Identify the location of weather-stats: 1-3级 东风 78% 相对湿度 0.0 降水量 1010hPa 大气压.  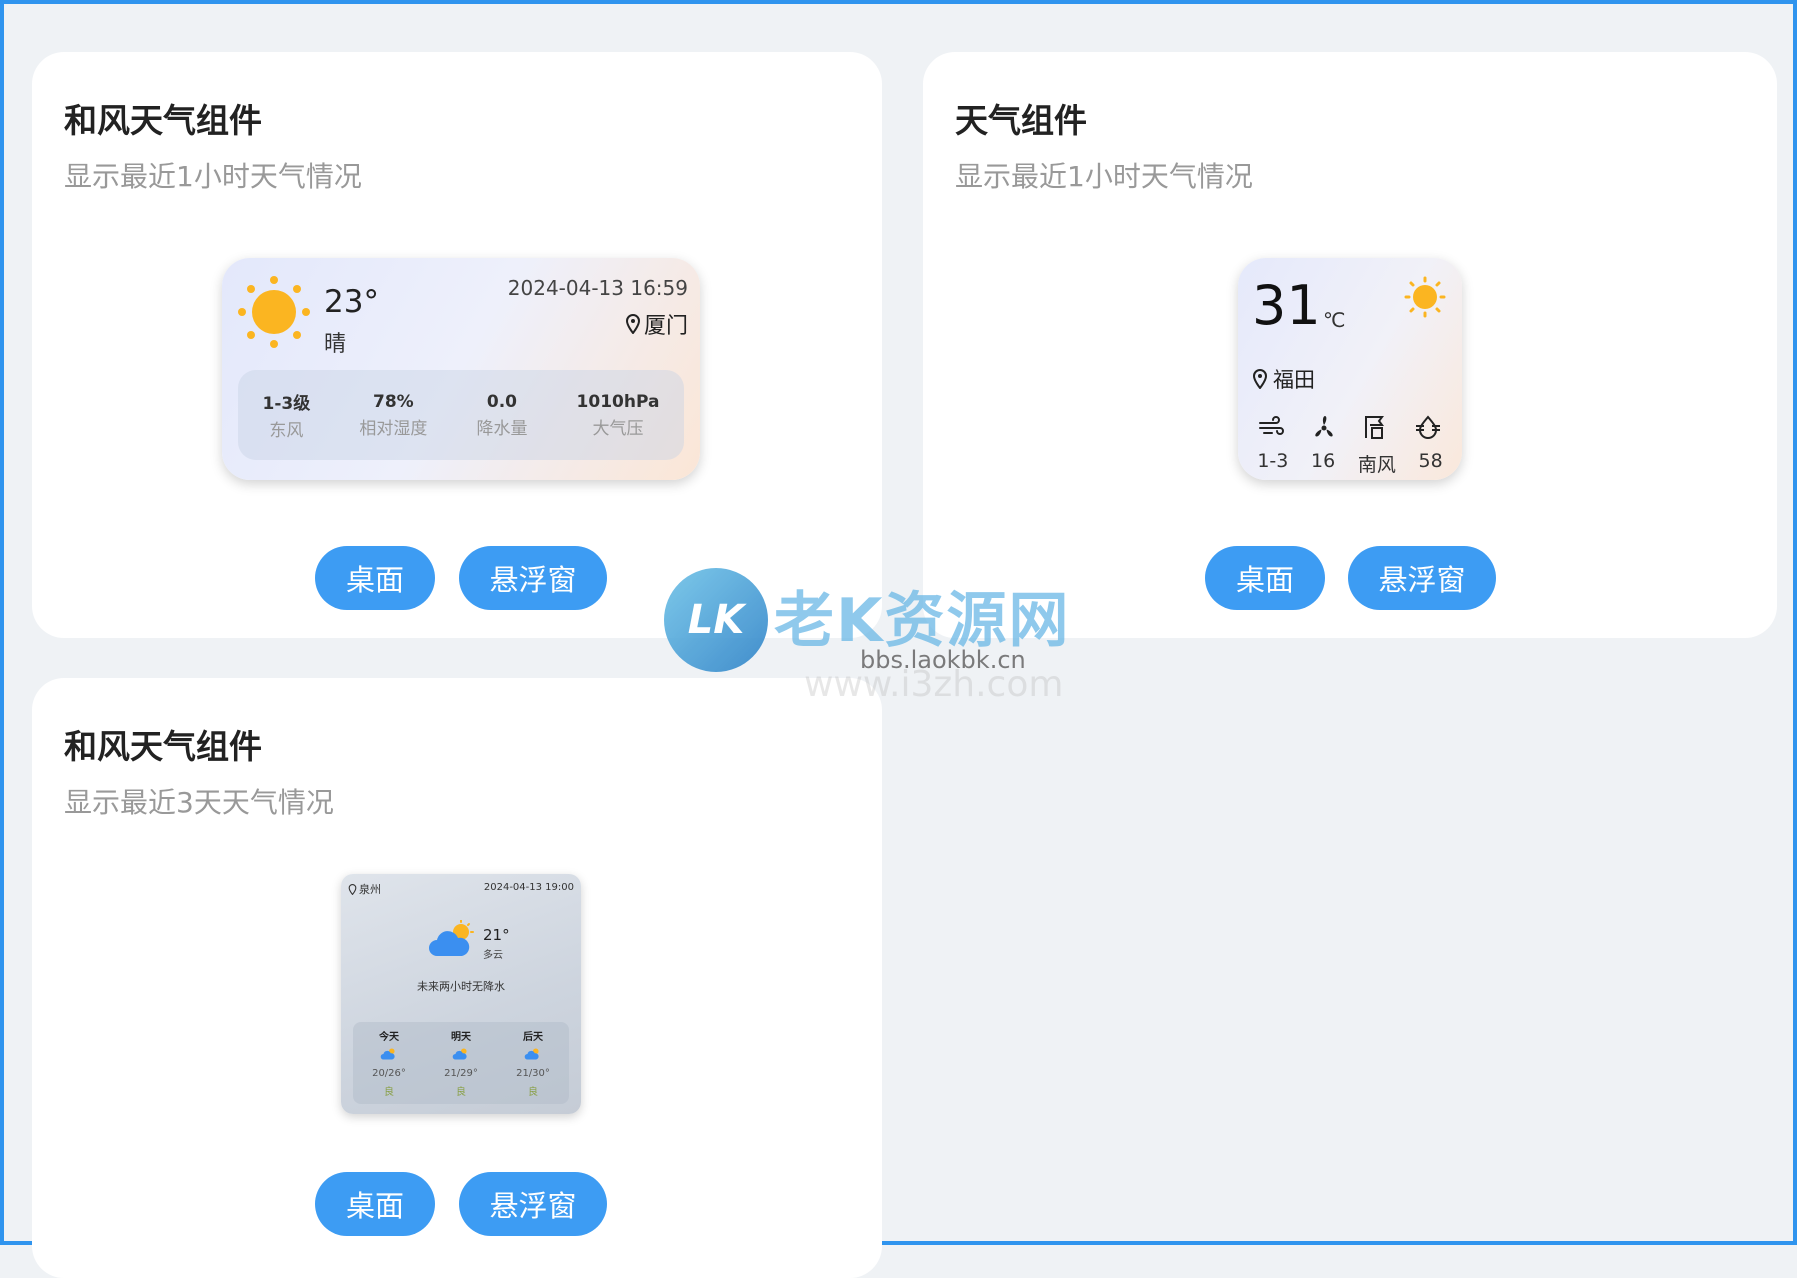
(461, 415).